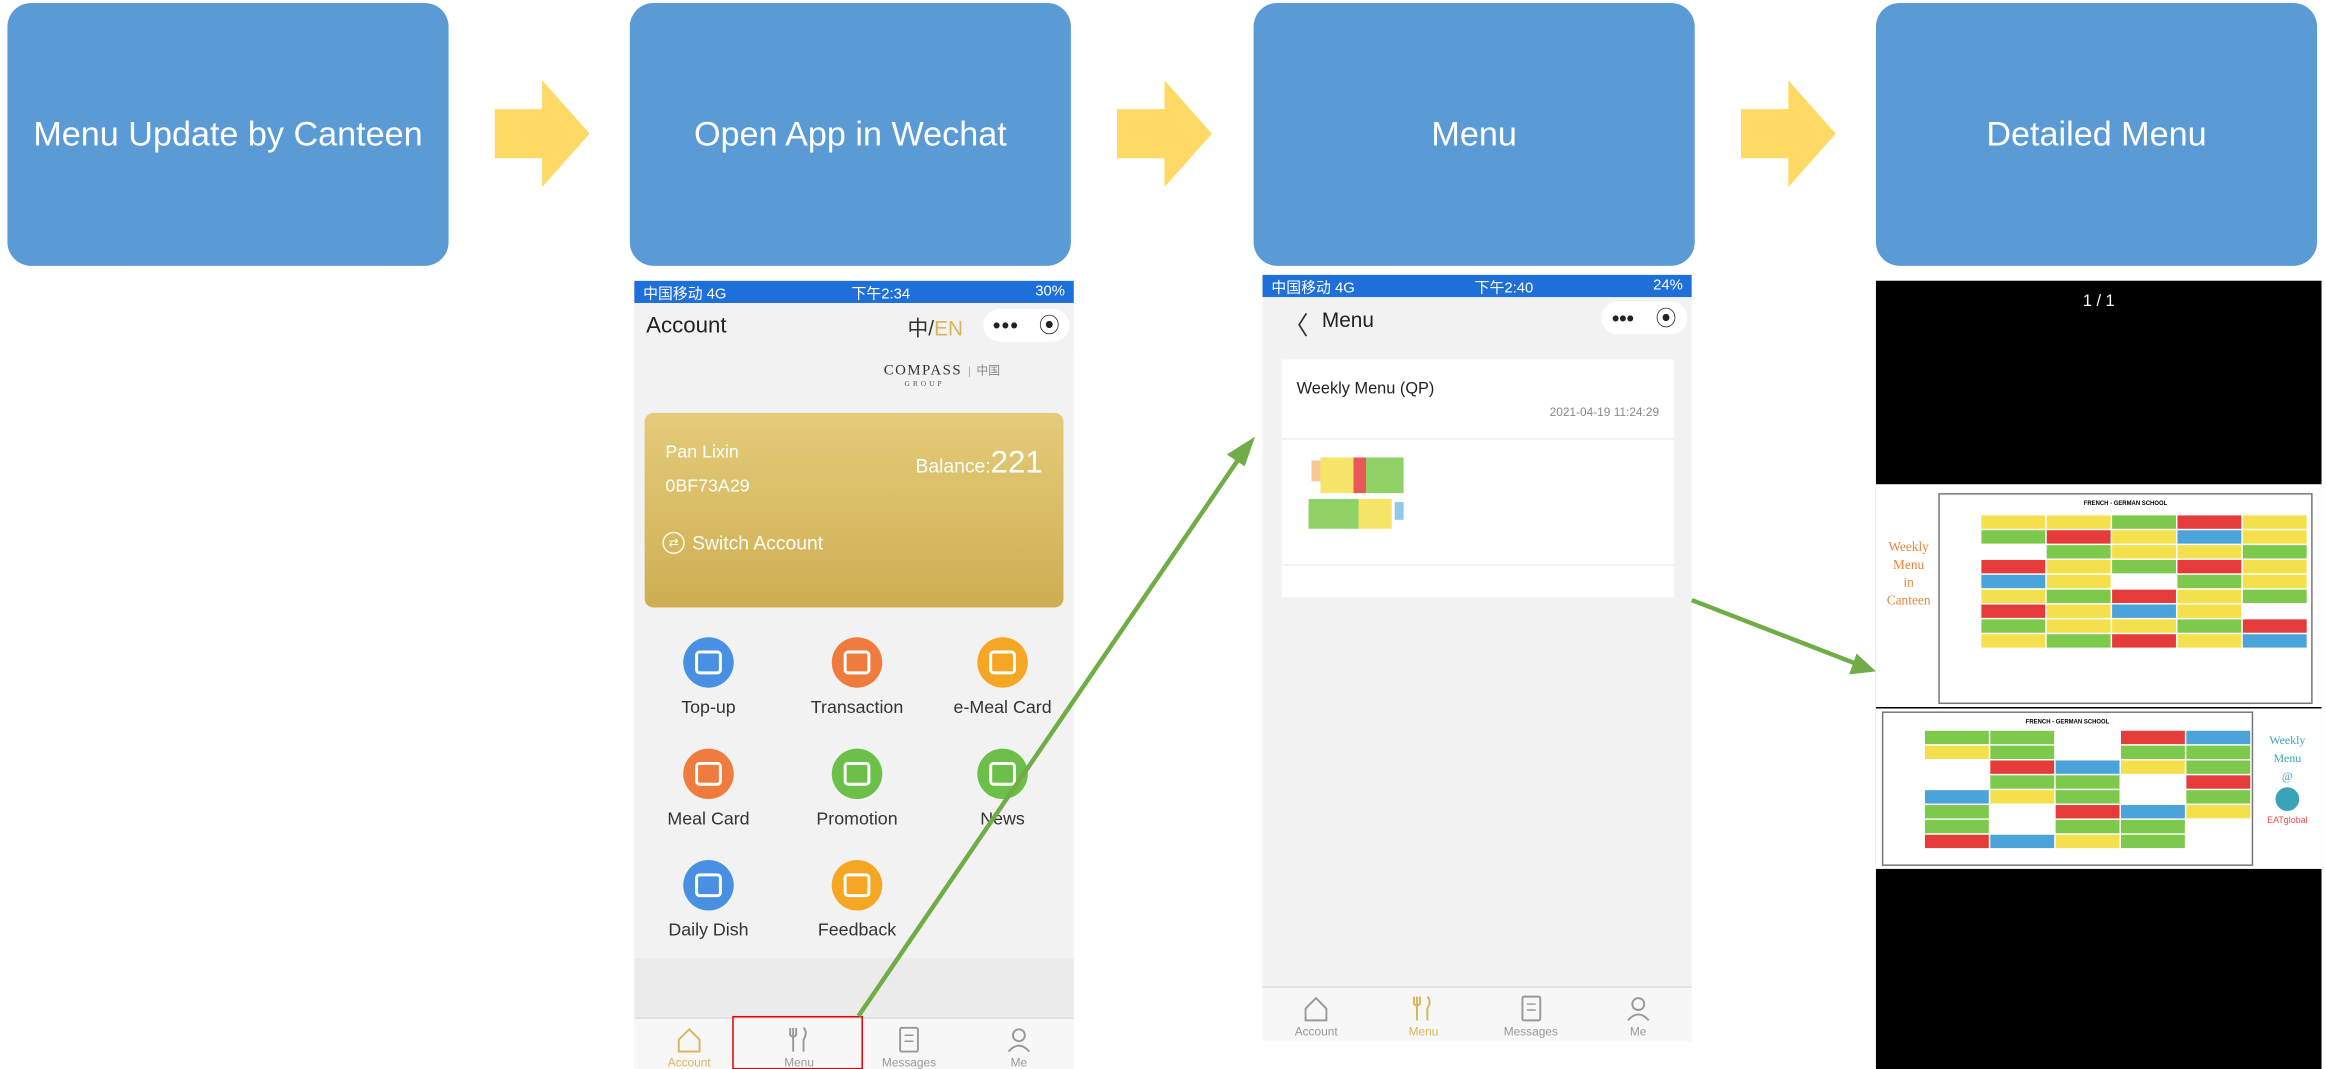 Image resolution: width=2326 pixels, height=1069 pixels. I want to click on arrow-head-to-menu, so click(1241, 451).